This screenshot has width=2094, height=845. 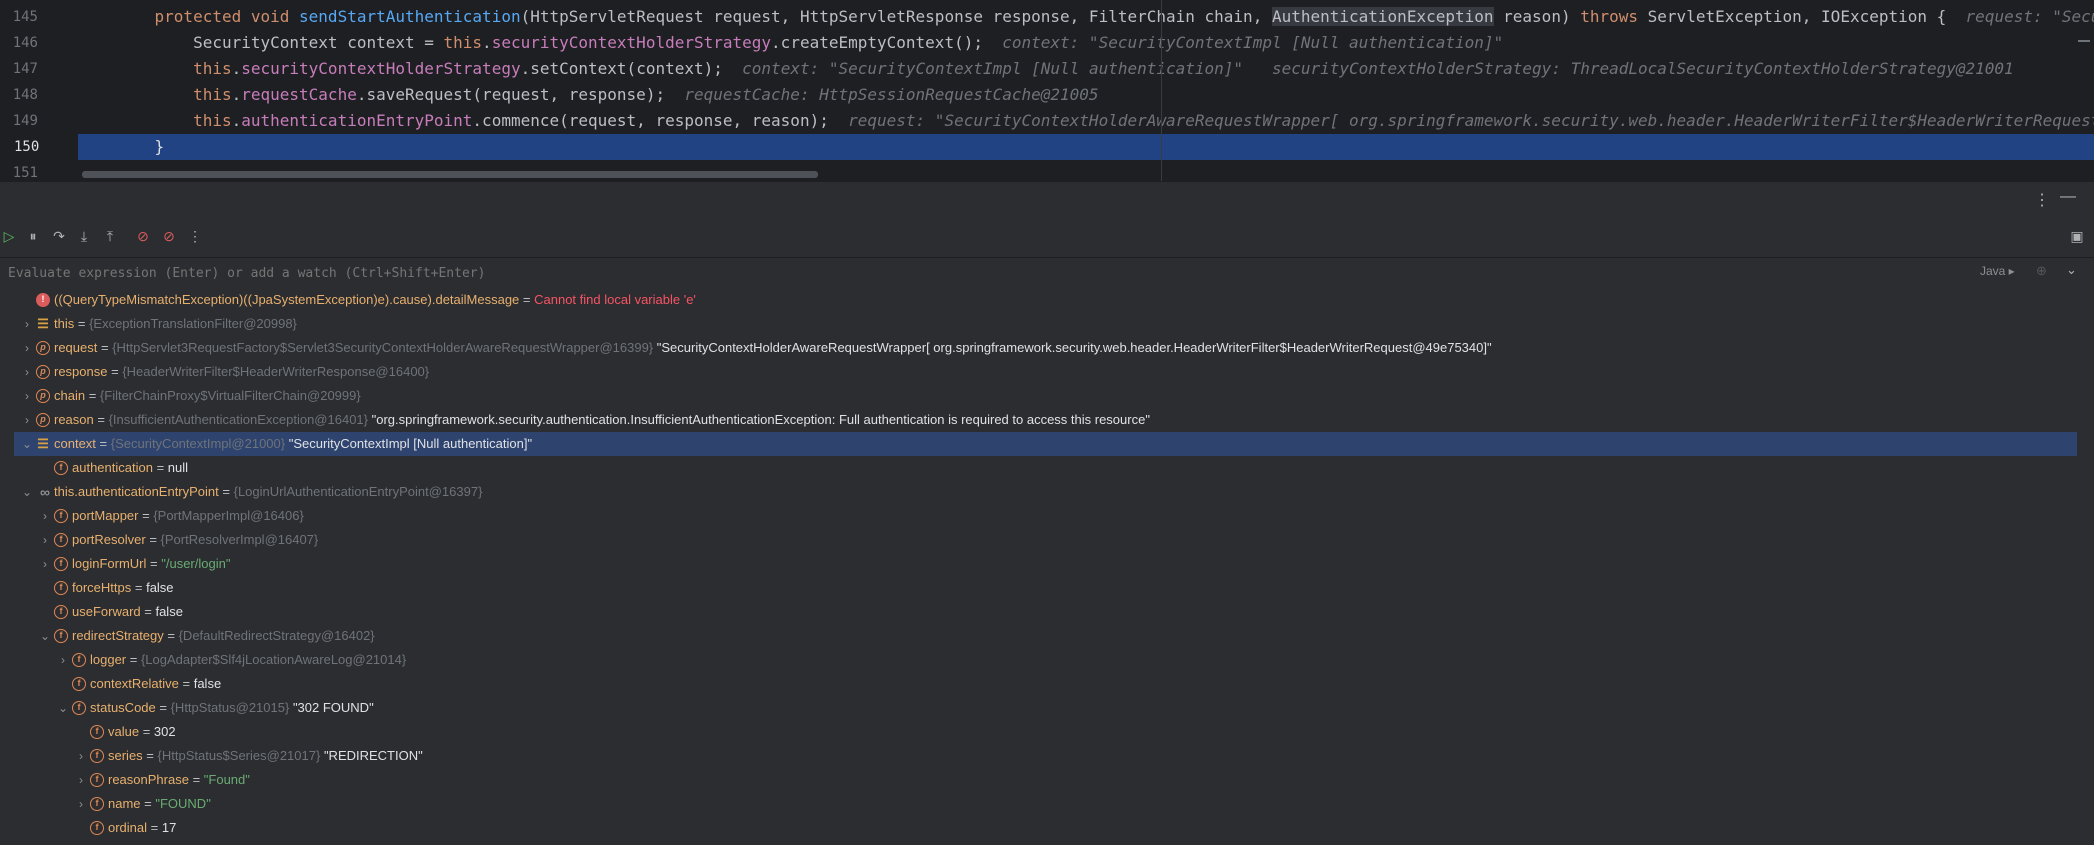 What do you see at coordinates (64, 323) in the screenshot?
I see `variable-name: this` at bounding box center [64, 323].